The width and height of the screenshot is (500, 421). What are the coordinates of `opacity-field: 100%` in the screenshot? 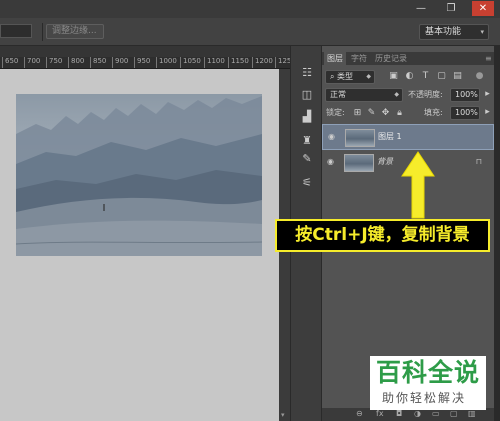 It's located at (465, 95).